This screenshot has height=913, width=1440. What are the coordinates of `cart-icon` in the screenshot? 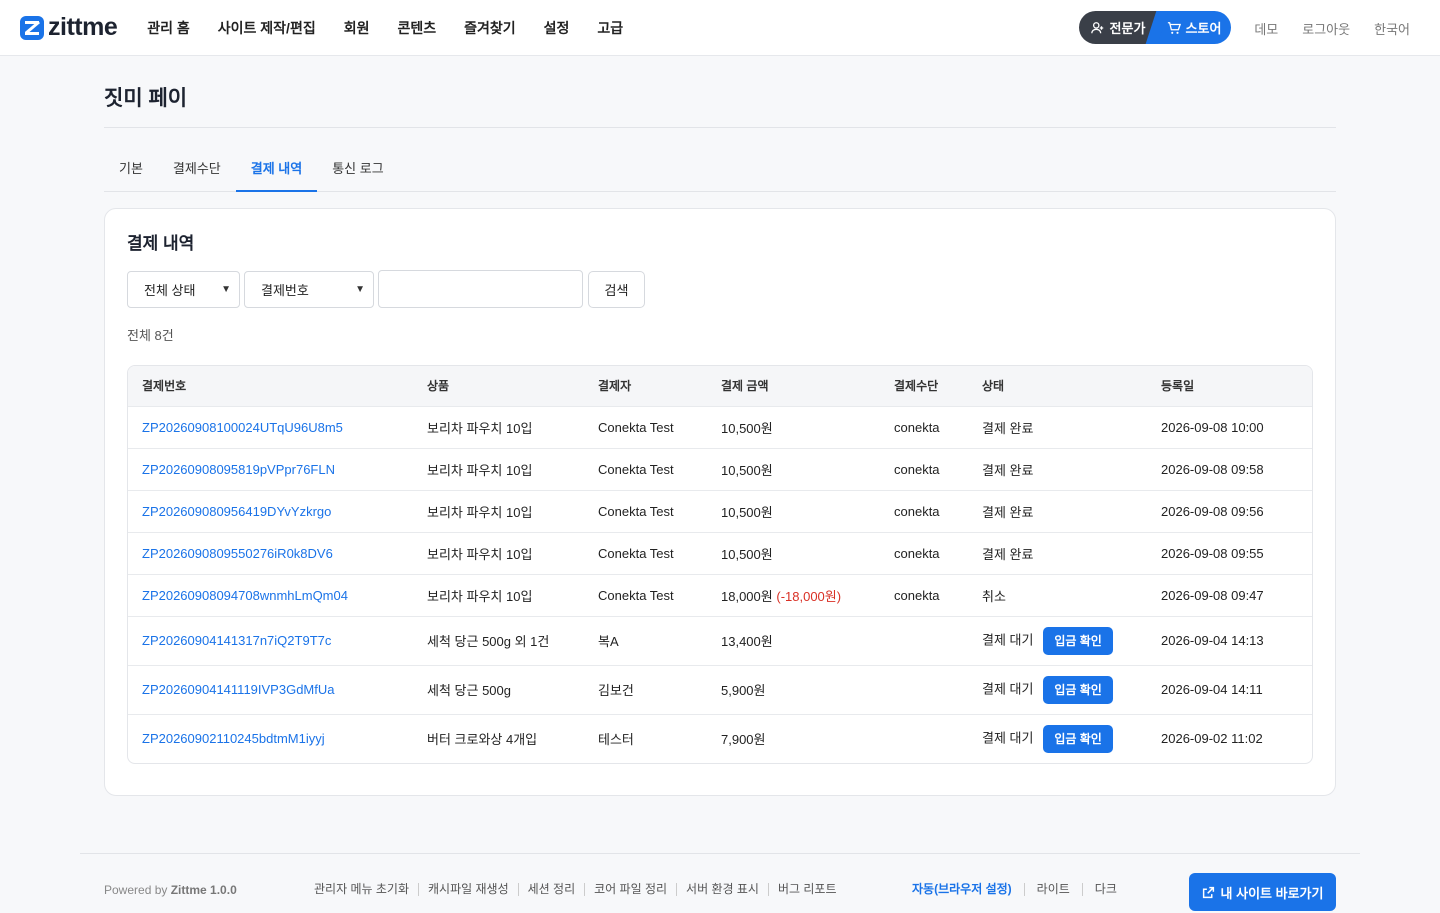 It's located at (1174, 27).